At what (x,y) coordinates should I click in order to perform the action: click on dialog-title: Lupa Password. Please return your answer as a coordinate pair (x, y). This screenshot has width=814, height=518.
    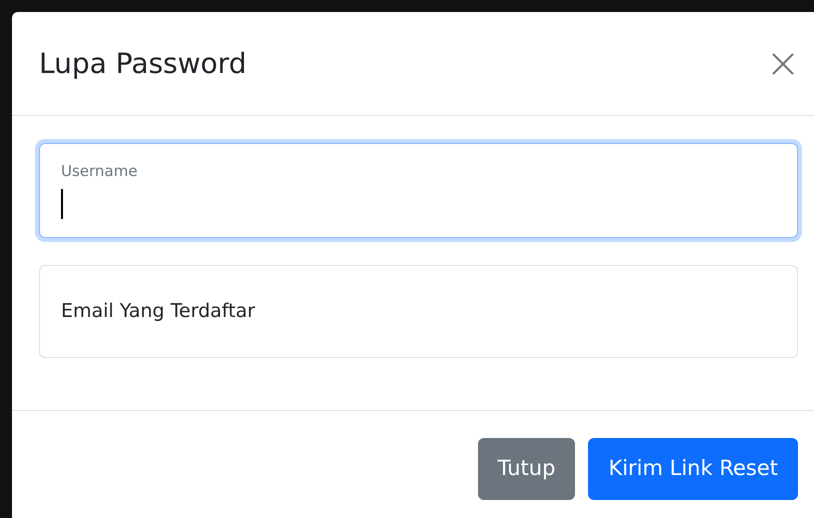
    Looking at the image, I should click on (142, 64).